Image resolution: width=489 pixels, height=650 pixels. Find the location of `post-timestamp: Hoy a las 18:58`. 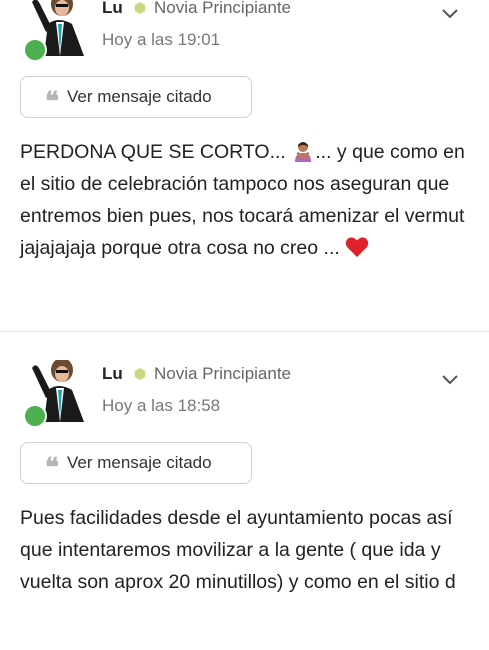

post-timestamp: Hoy a las 18:58 is located at coordinates (161, 405).